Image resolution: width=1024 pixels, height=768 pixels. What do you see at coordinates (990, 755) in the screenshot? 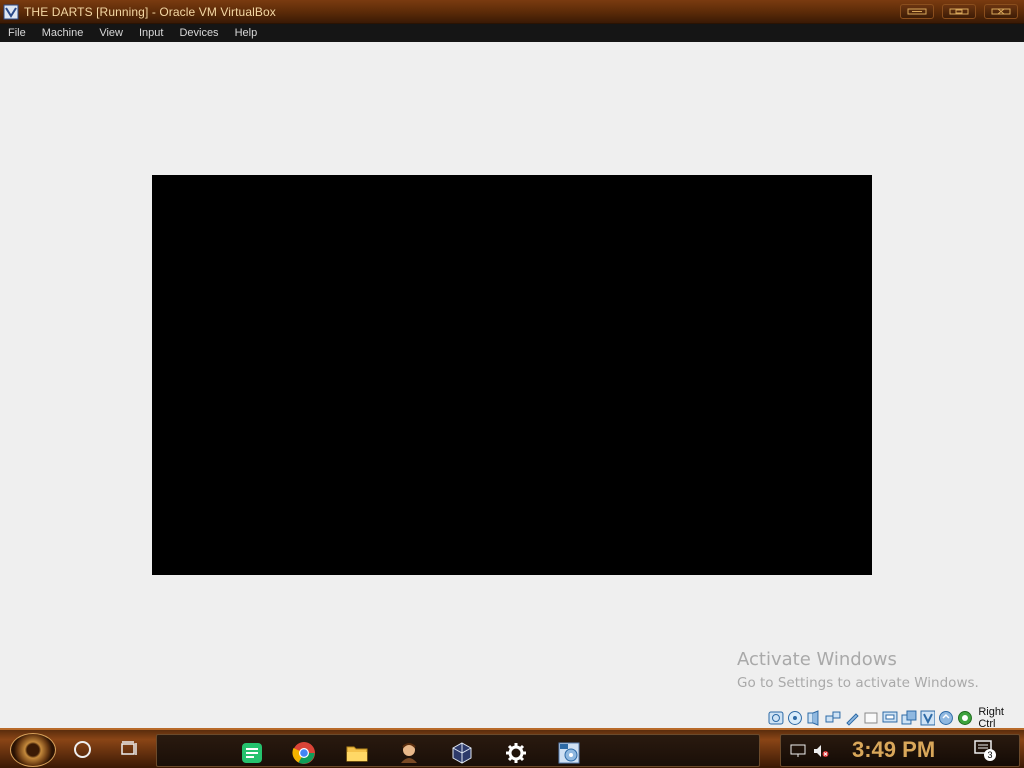
I see `notification-count-badge: 3` at bounding box center [990, 755].